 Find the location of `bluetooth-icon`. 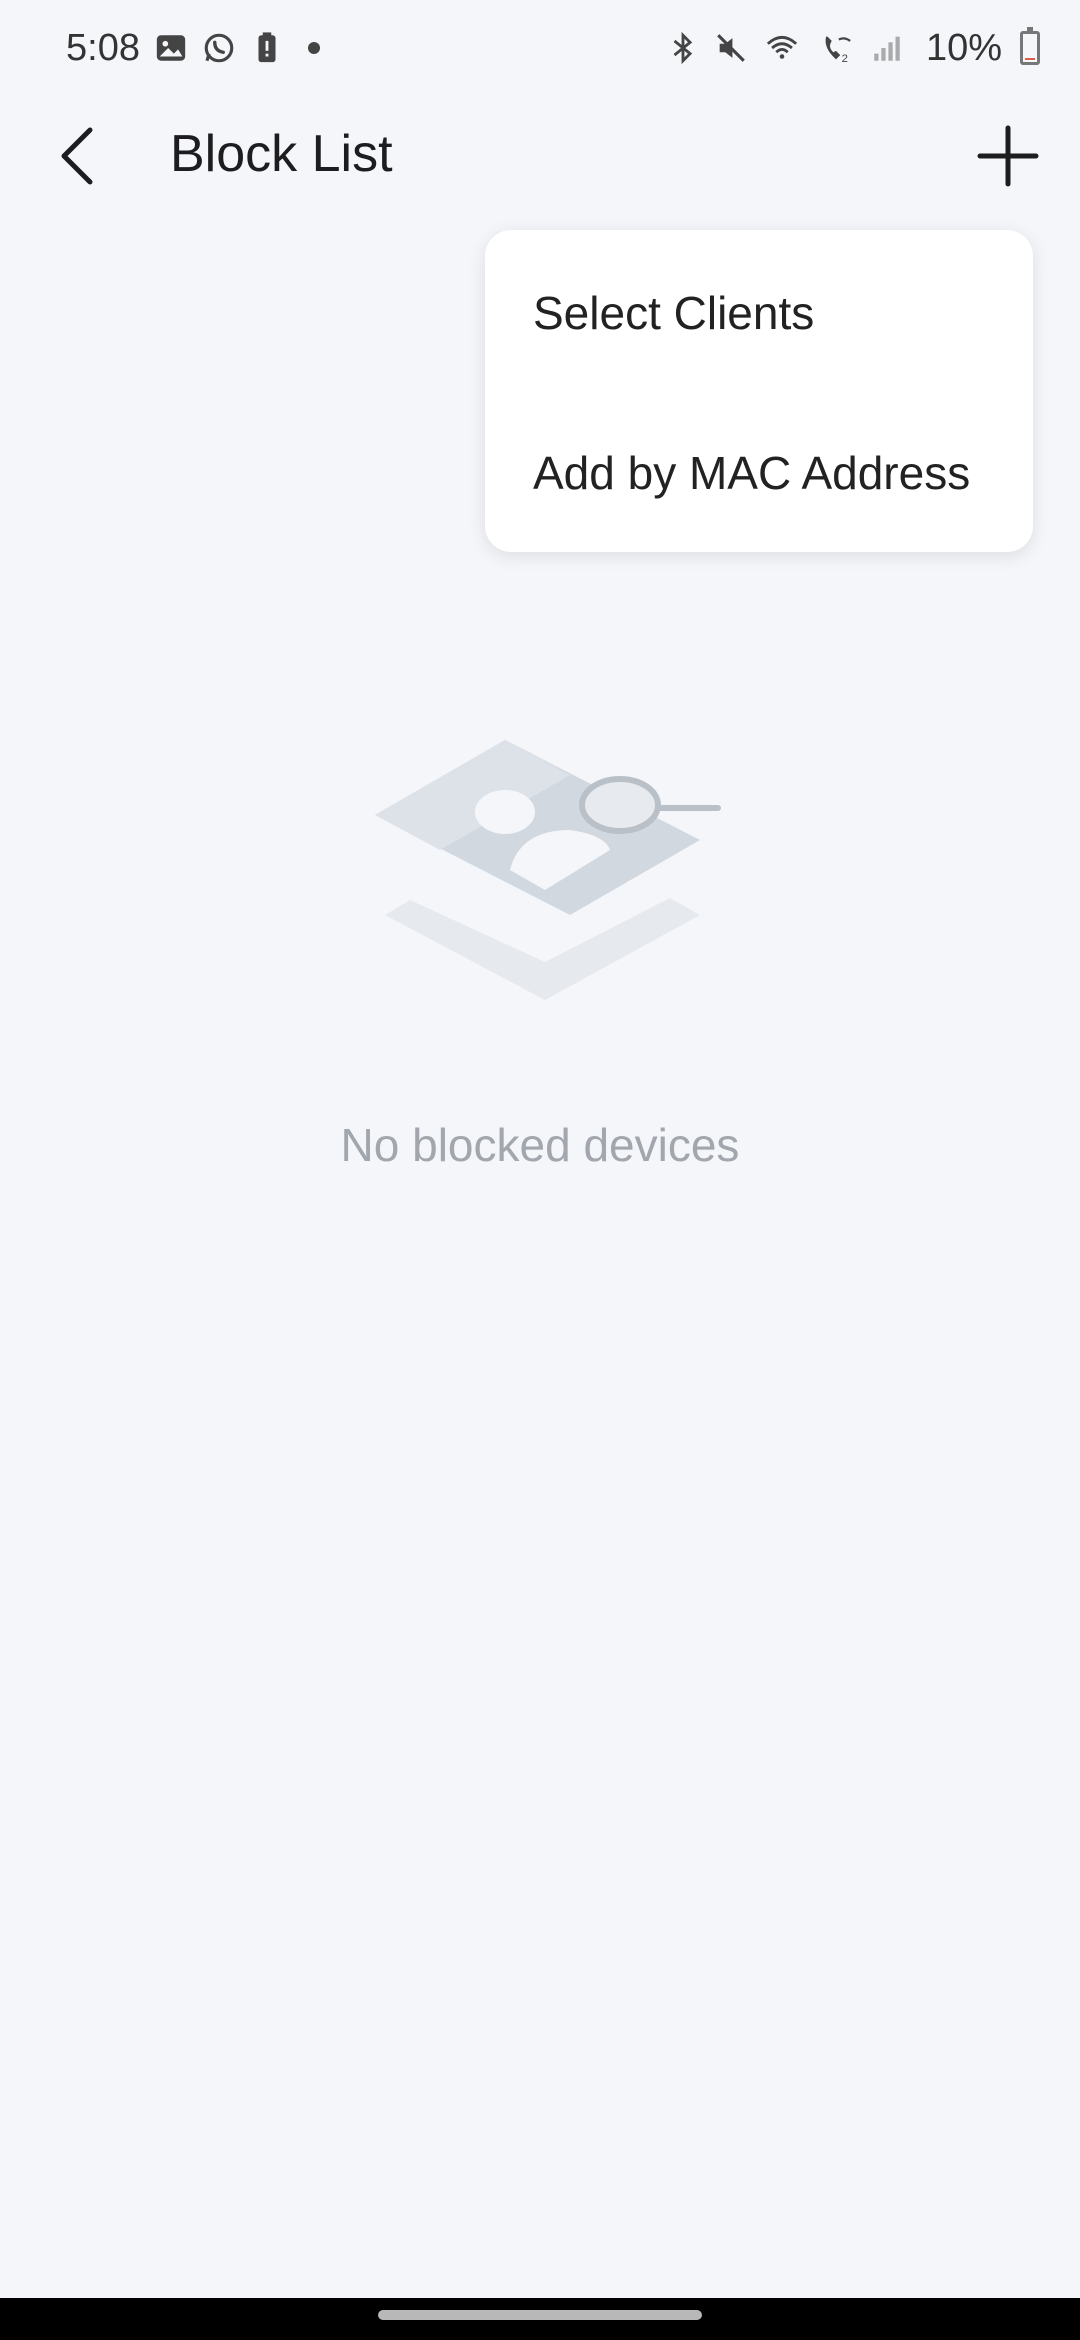

bluetooth-icon is located at coordinates (683, 48).